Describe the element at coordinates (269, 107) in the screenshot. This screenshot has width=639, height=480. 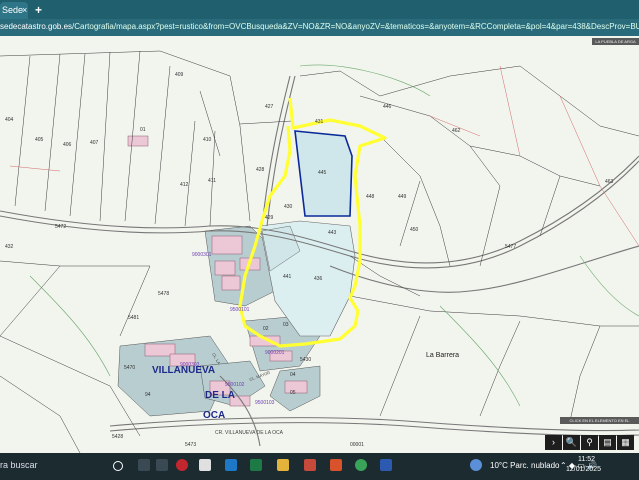
I see `svg-text: 427` at that location.